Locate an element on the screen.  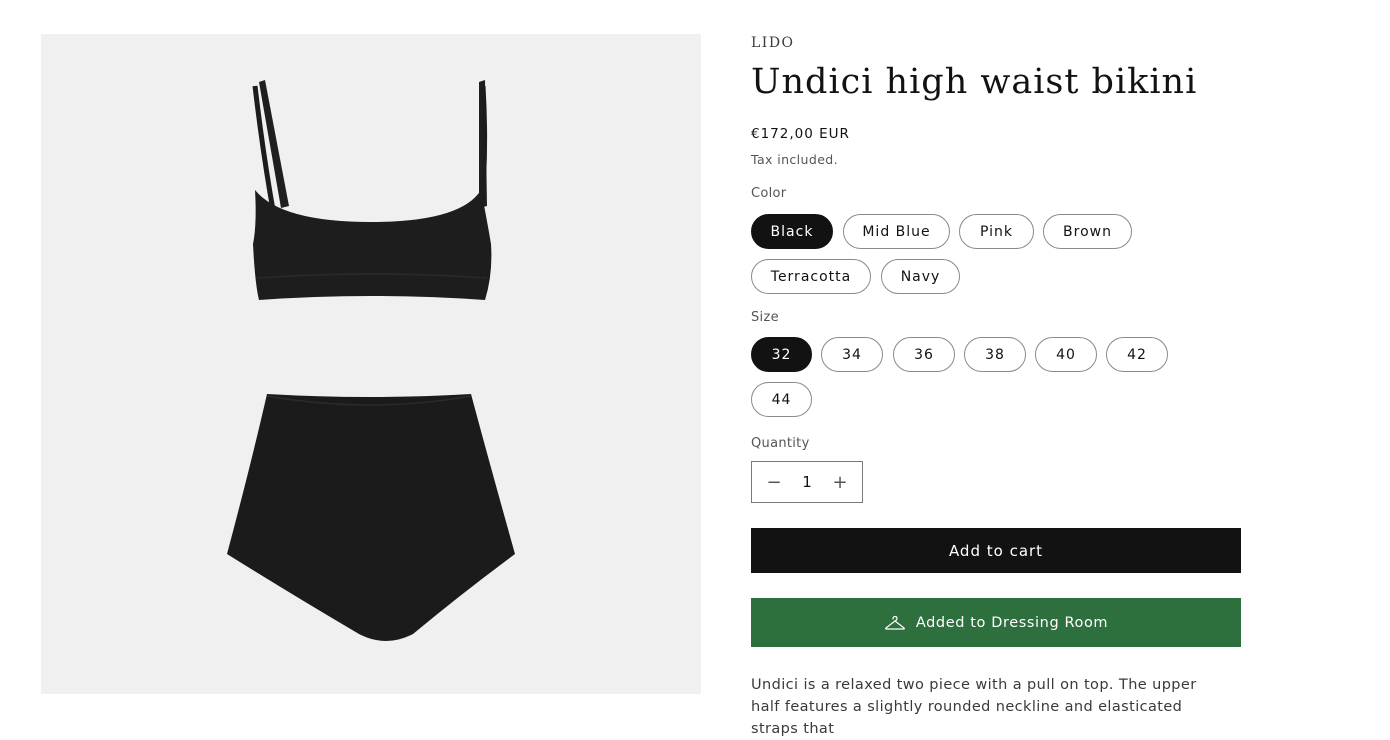
color-option-black: Black is located at coordinates (792, 231).